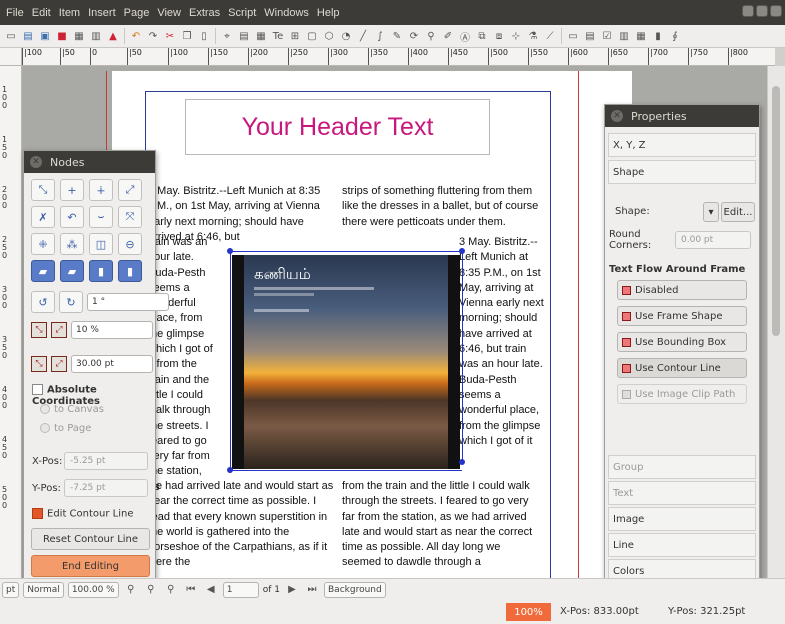 The width and height of the screenshot is (785, 624). I want to click on page-select: 1, so click(240, 589).